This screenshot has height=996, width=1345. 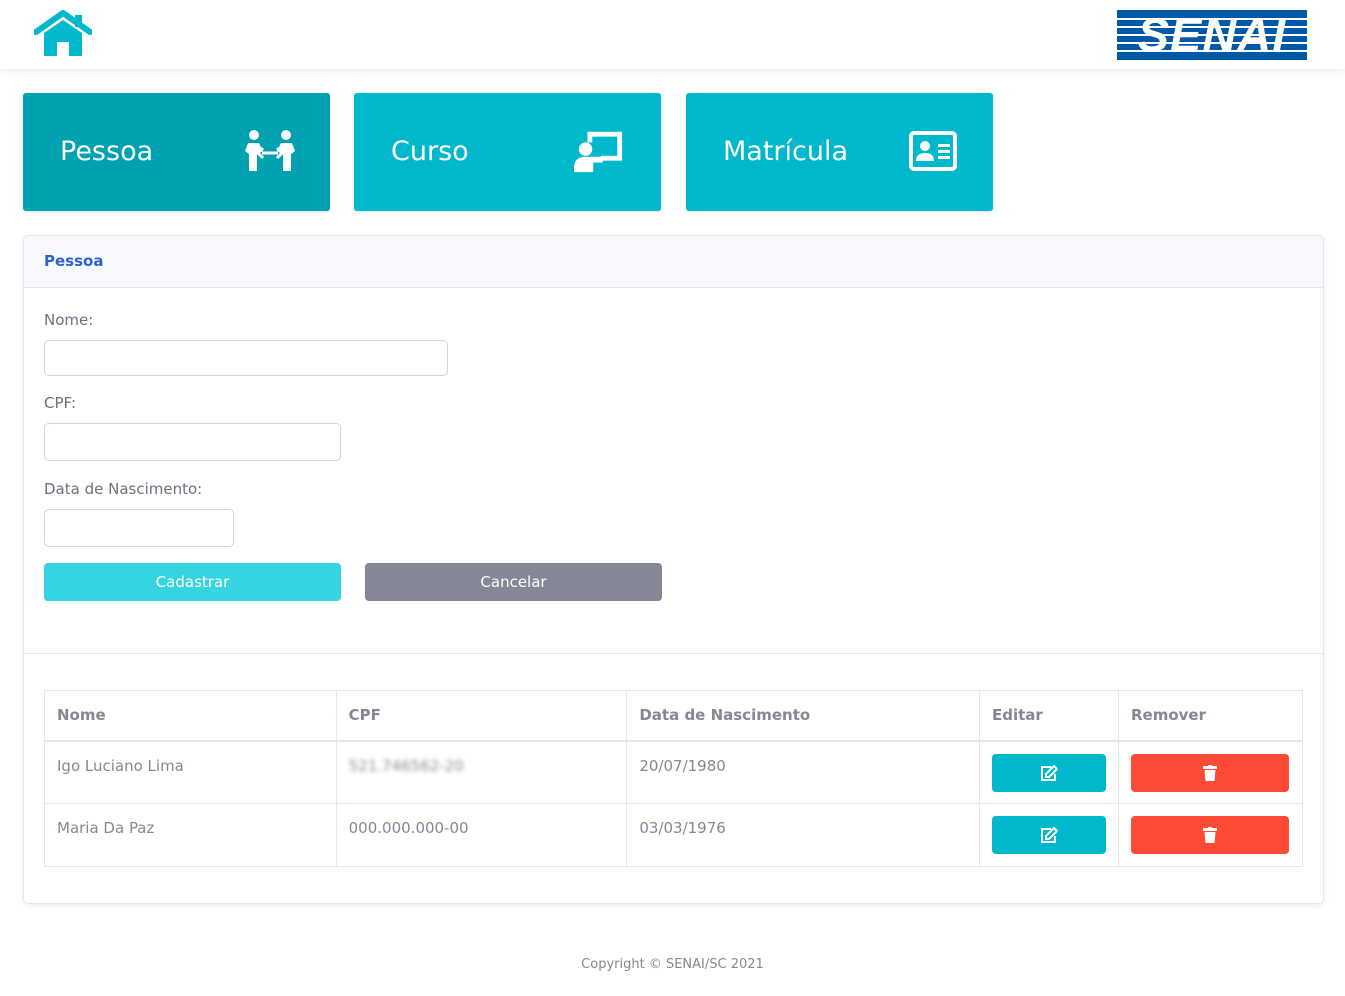 What do you see at coordinates (672, 964) in the screenshot?
I see `footer-copyright: Copyright © SENAI/SC 2021` at bounding box center [672, 964].